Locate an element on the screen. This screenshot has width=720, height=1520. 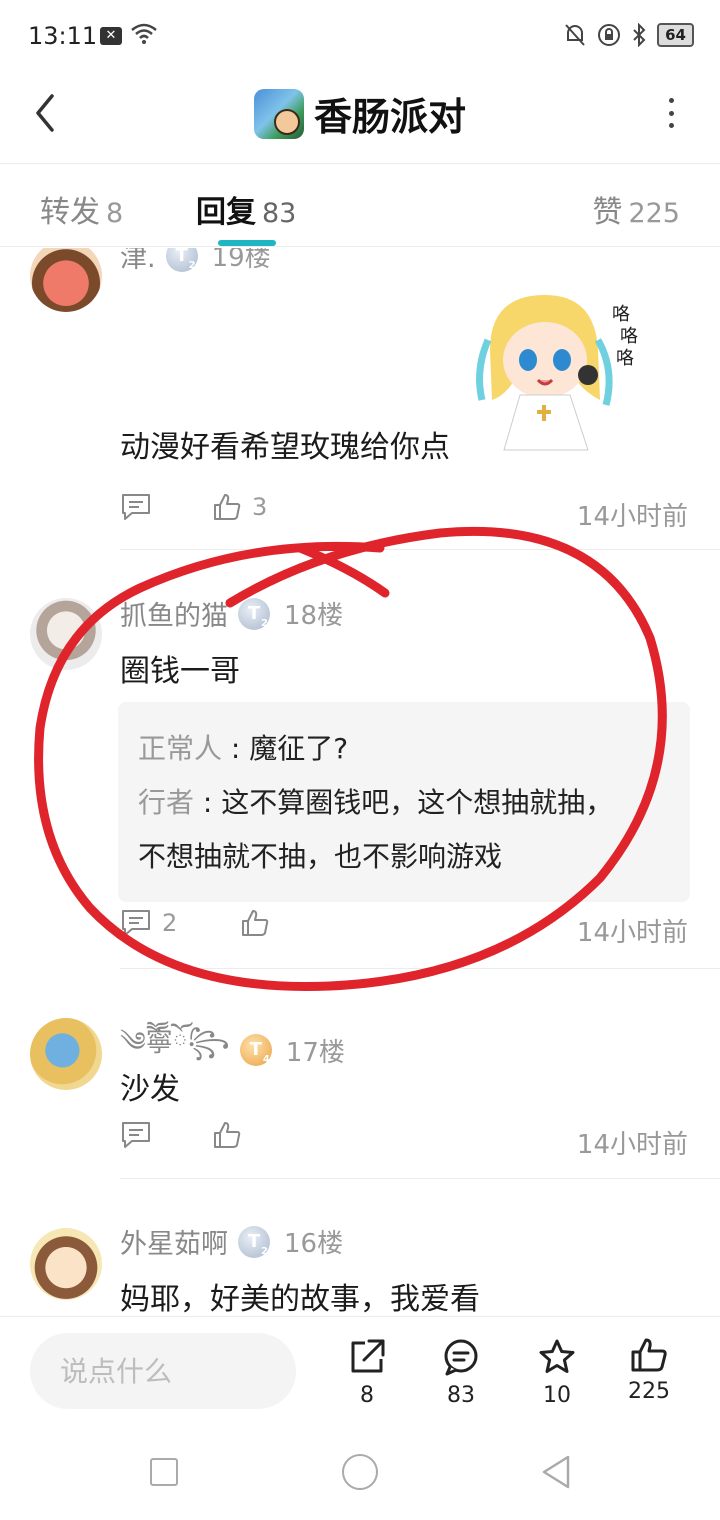
comment-actions: 2 14小时前 is located at coordinates (404, 928).